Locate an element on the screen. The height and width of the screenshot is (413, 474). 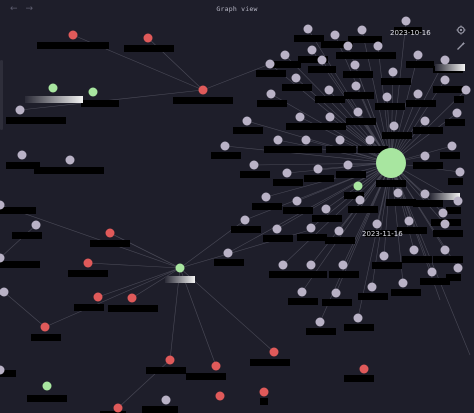
settings-icon is located at coordinates (460, 29).